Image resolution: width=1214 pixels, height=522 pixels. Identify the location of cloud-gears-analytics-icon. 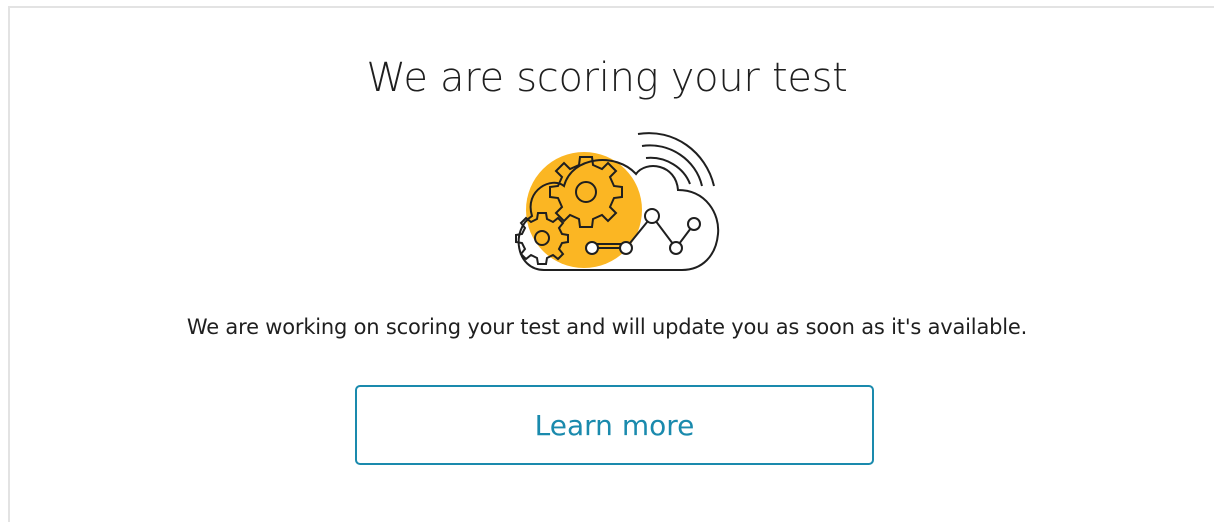
(617, 201).